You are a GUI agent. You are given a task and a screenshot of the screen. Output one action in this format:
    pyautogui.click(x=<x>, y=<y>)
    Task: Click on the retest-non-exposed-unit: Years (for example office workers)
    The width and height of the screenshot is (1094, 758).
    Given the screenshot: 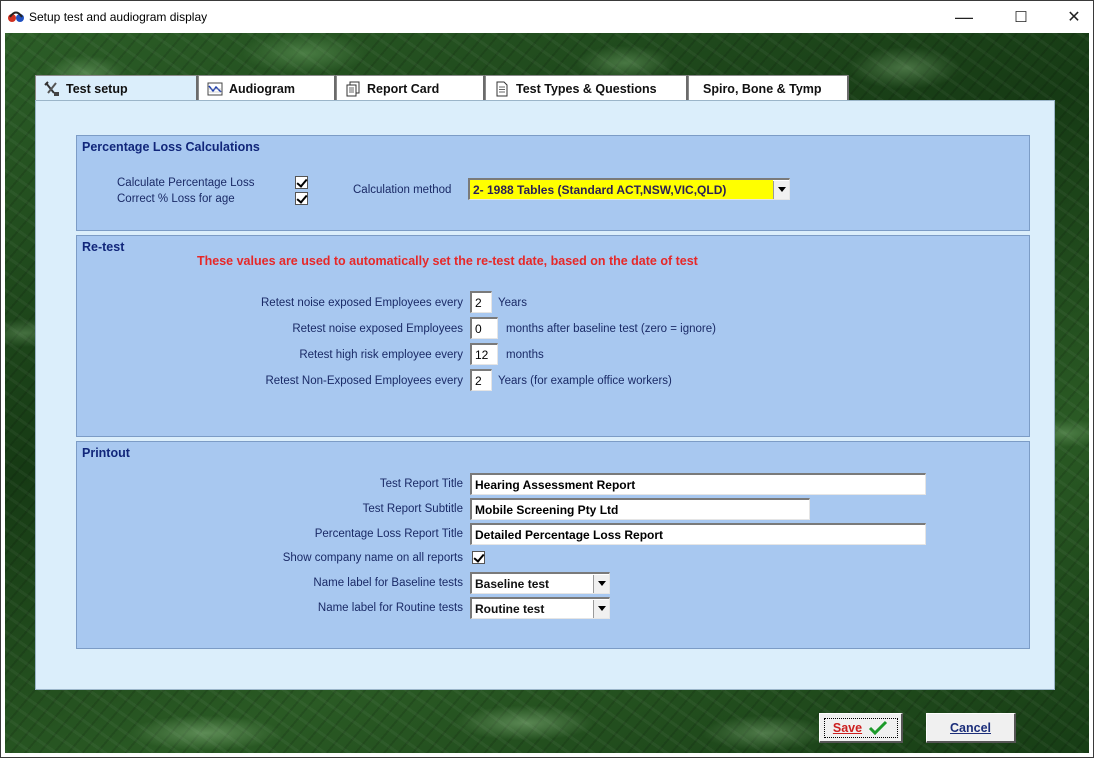 What is the action you would take?
    pyautogui.click(x=585, y=381)
    